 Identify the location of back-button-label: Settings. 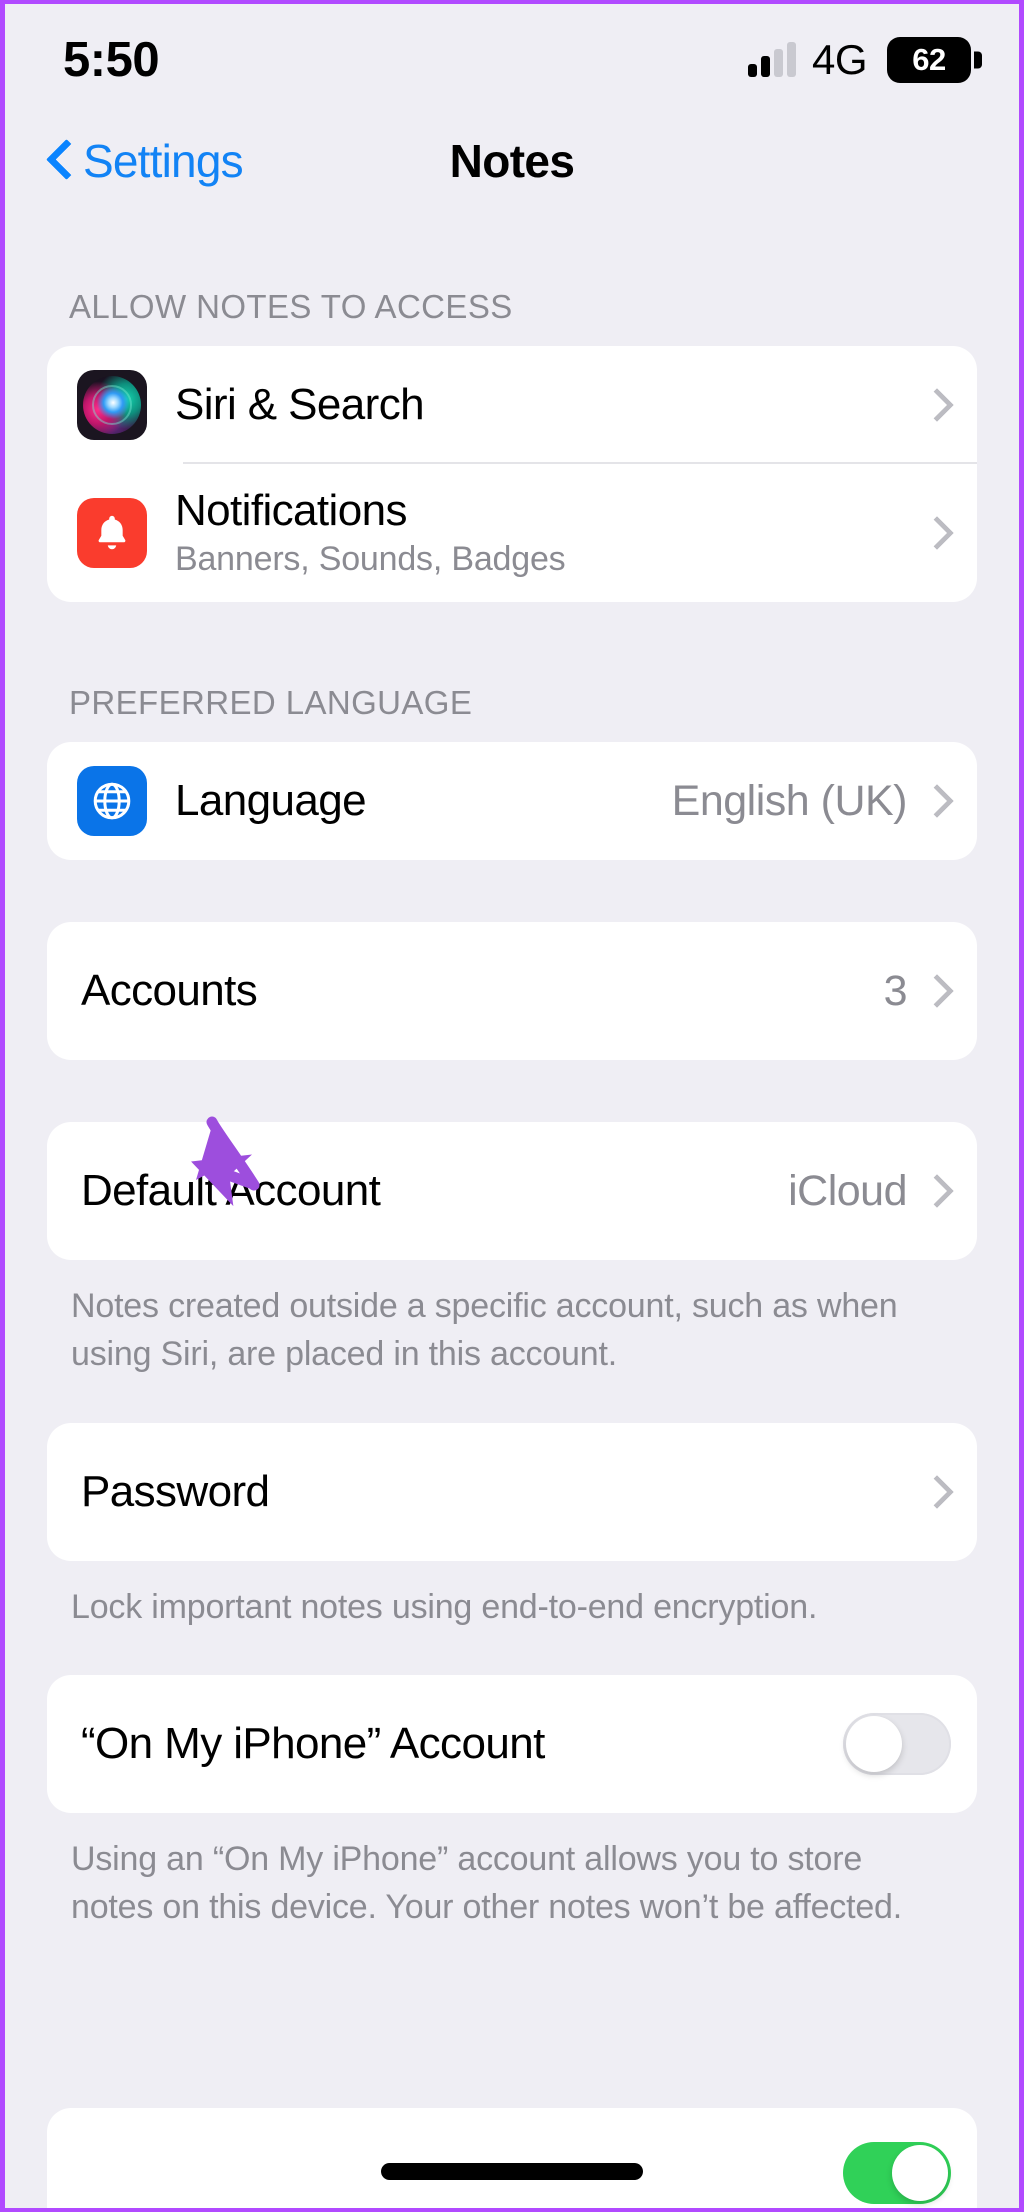
(163, 161).